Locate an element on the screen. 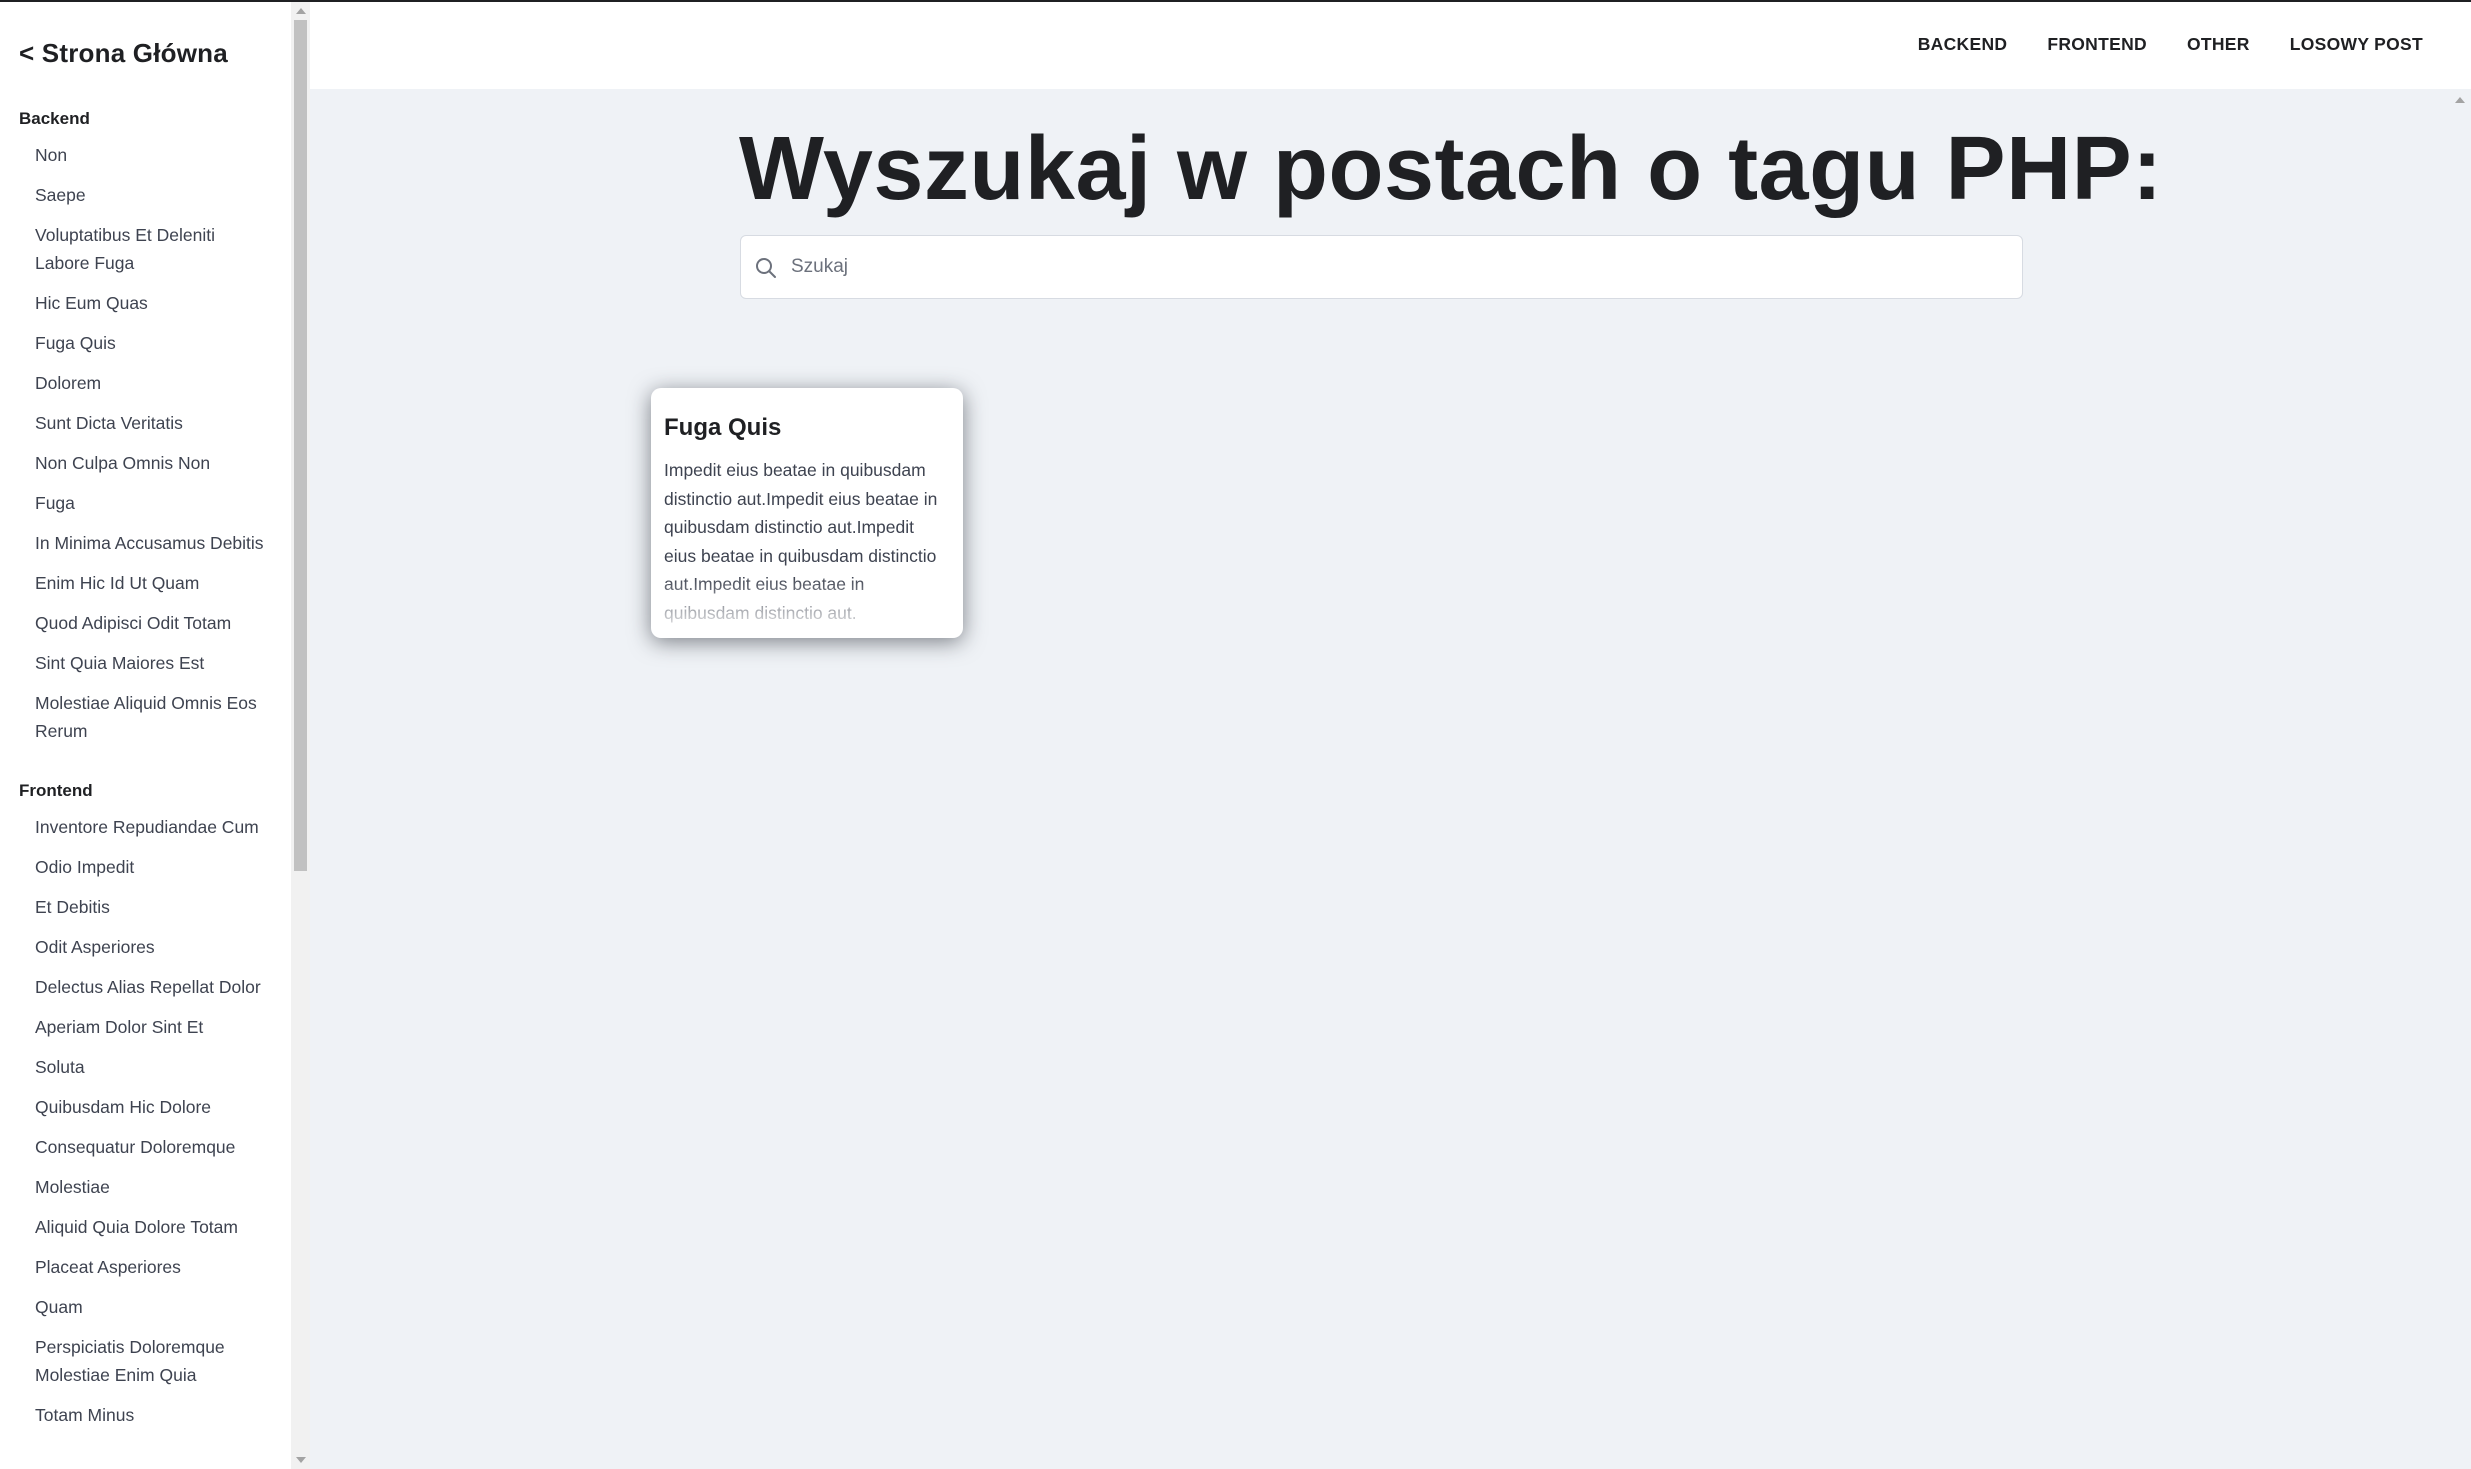  search-box is located at coordinates (1381, 267).